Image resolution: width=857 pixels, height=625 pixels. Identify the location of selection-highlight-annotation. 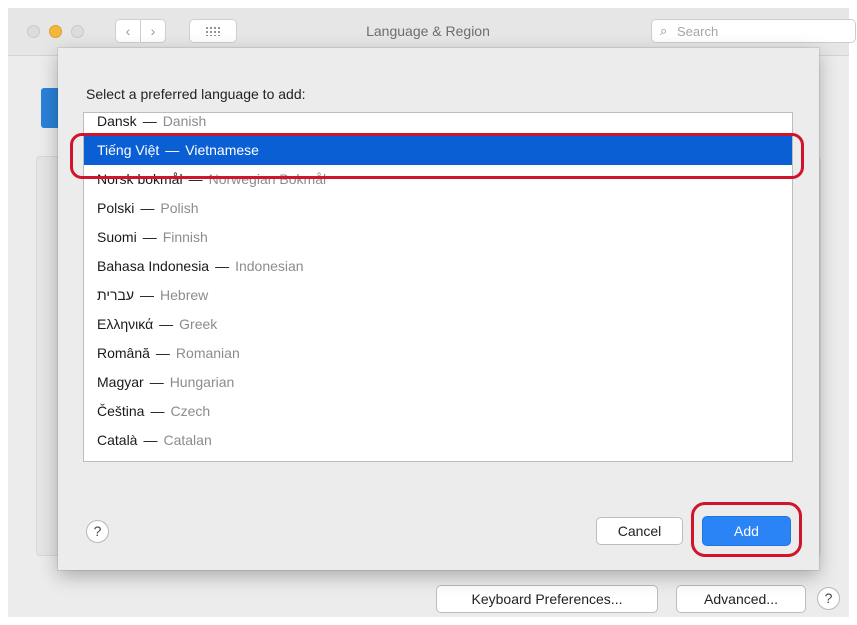
(437, 156).